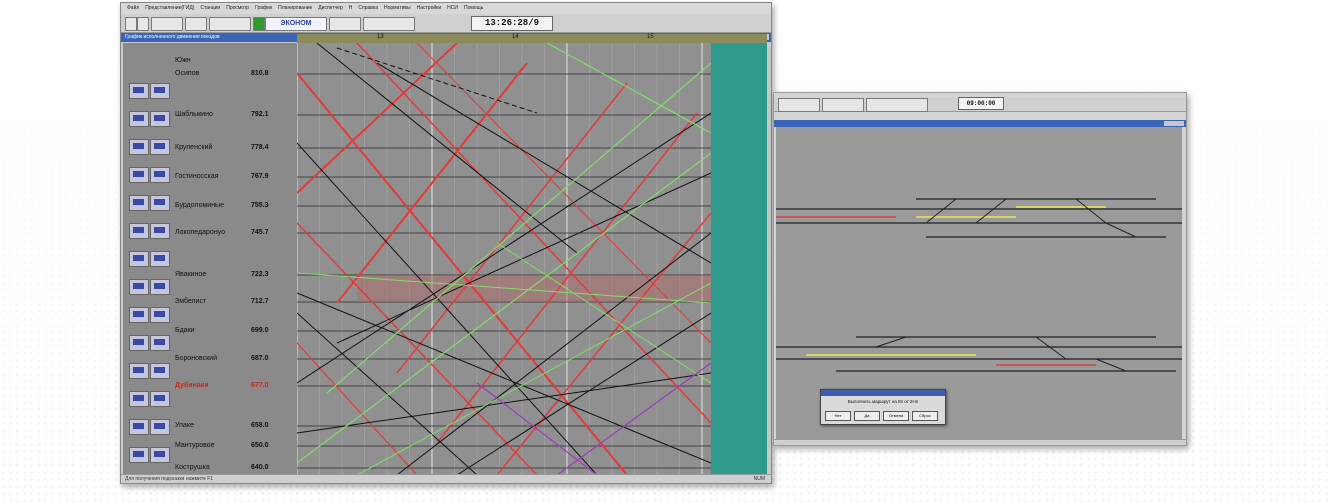 The height and width of the screenshot is (503, 1330). What do you see at coordinates (235, 468) in the screenshot?
I see `station-row: Кострушка 640.0` at bounding box center [235, 468].